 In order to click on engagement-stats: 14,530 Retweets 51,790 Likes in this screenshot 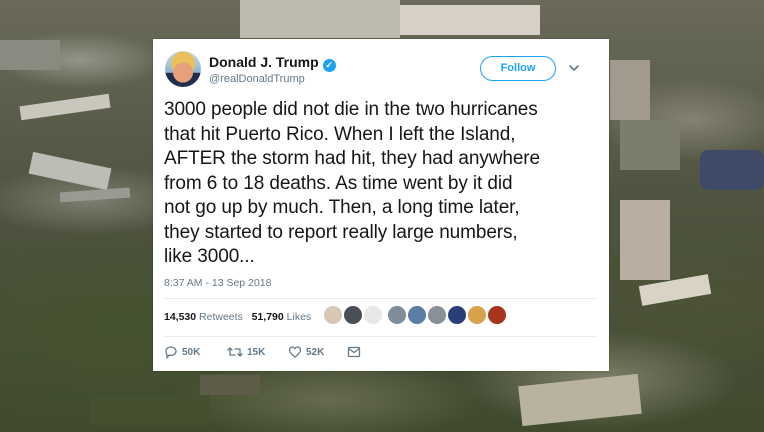, I will do `click(237, 317)`.